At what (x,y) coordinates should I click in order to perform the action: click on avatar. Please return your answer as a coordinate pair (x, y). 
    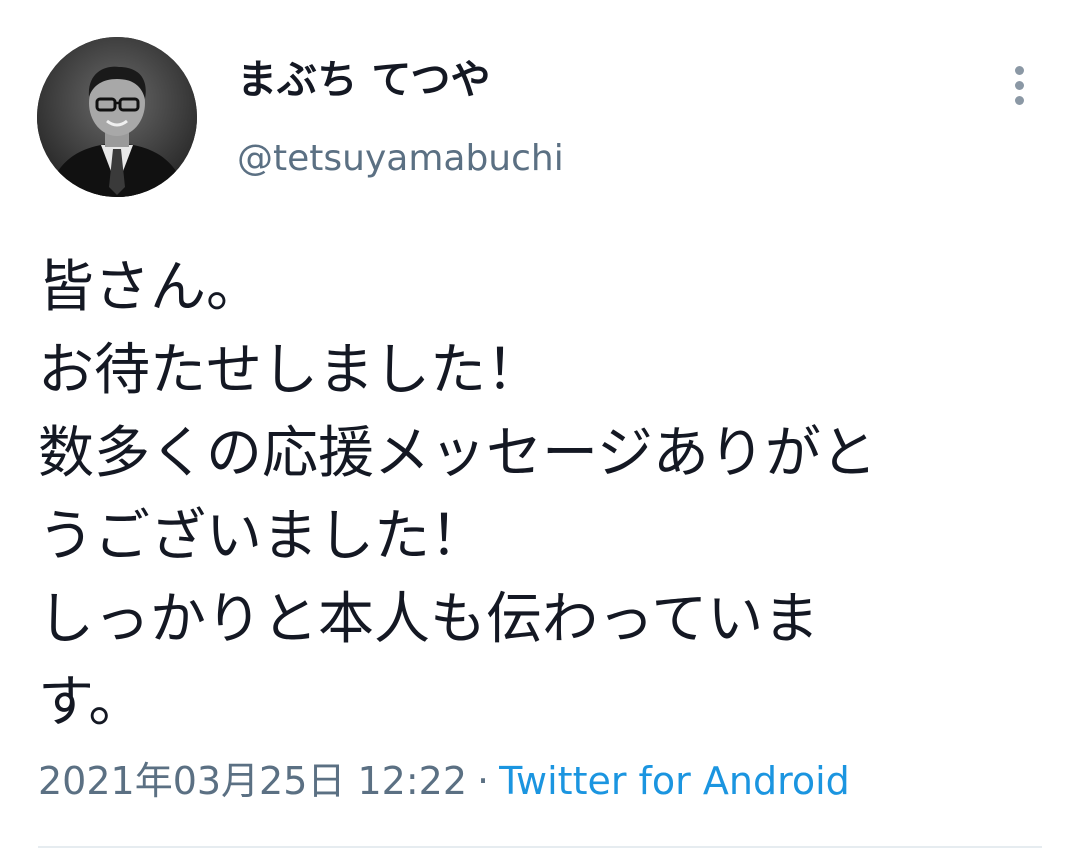
    Looking at the image, I should click on (117, 117).